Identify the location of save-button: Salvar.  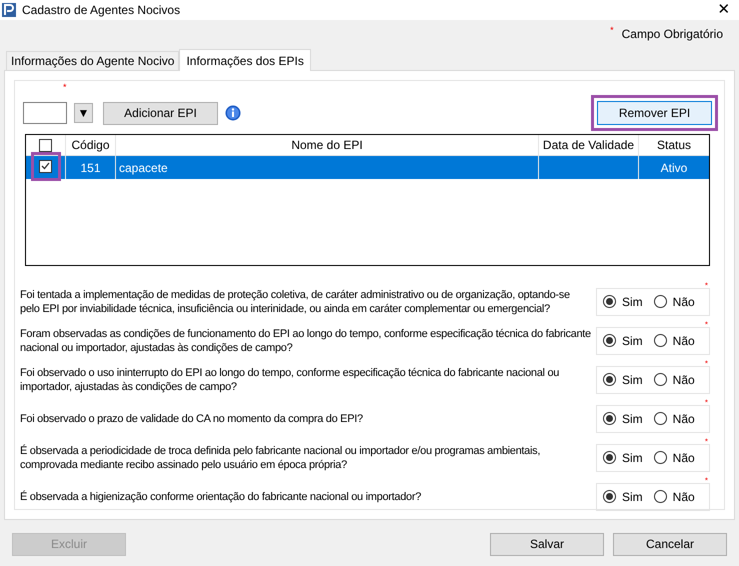
(547, 544).